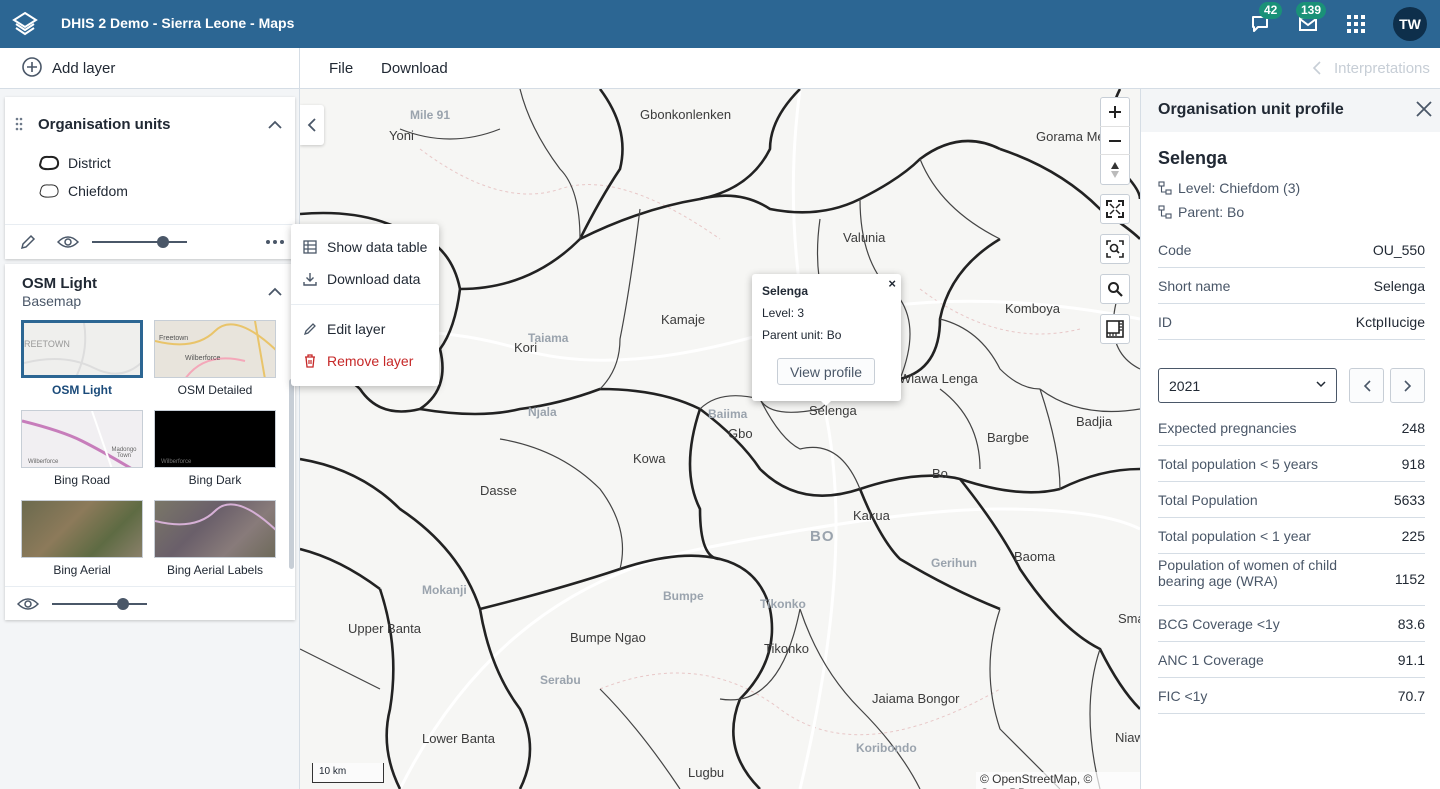  I want to click on apps-button, so click(1356, 24).